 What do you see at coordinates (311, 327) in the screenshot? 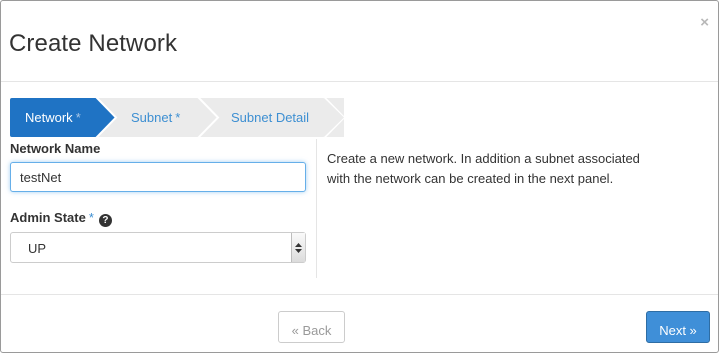
I see `back-button: « Back` at bounding box center [311, 327].